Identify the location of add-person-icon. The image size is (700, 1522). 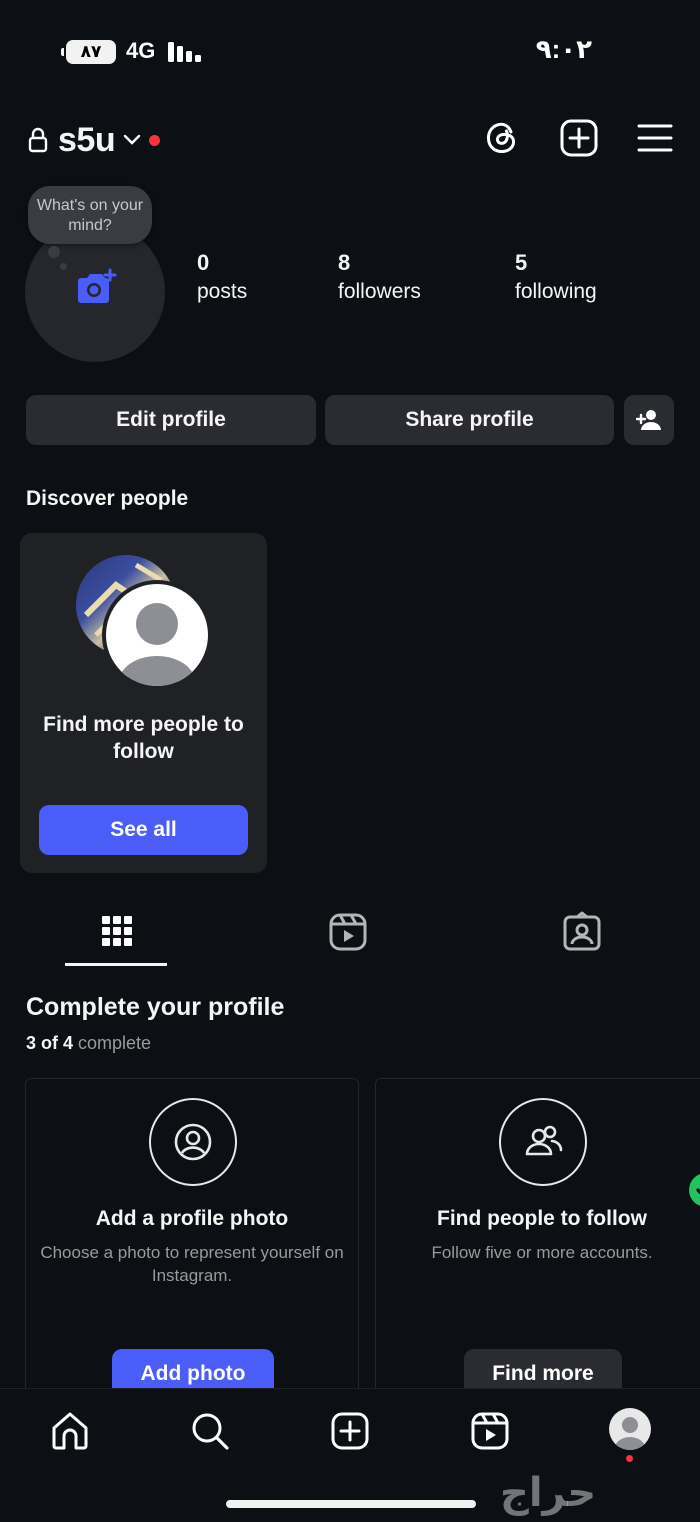
(649, 420).